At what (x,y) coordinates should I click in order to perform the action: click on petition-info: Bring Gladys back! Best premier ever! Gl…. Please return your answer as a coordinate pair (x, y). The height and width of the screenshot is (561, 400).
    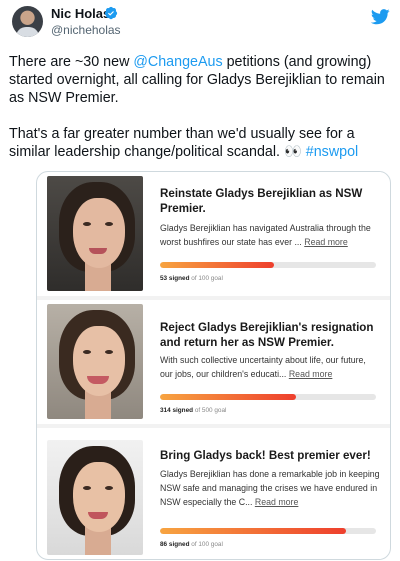
    Looking at the image, I should click on (266, 497).